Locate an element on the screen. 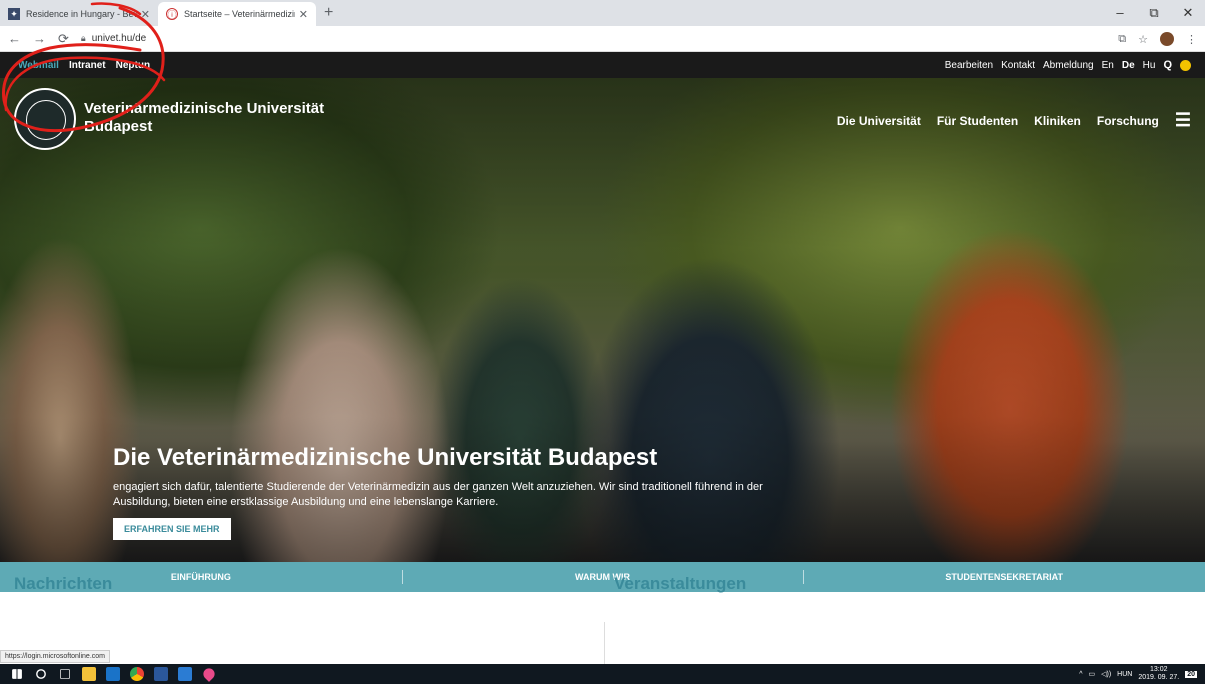 The width and height of the screenshot is (1205, 684). restore-icon: ⧉ is located at coordinates (1154, 13).